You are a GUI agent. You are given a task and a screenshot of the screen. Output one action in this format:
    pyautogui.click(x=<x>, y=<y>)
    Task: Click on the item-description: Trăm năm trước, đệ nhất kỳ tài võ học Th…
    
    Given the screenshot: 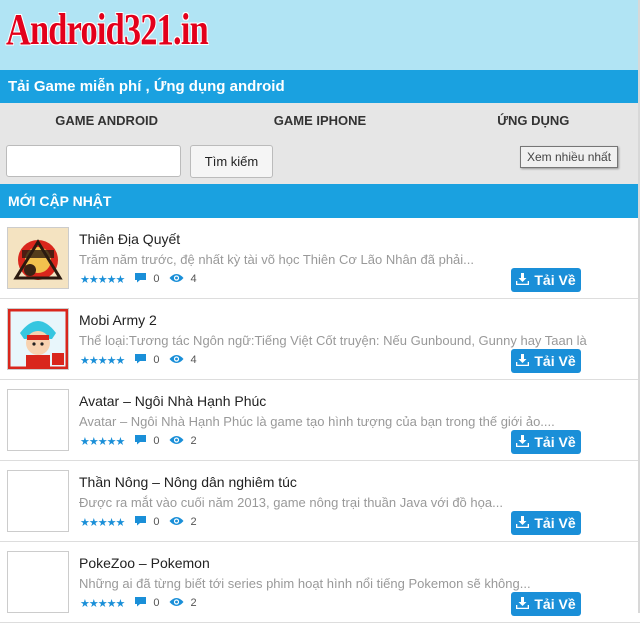 What is the action you would take?
    pyautogui.click(x=277, y=259)
    